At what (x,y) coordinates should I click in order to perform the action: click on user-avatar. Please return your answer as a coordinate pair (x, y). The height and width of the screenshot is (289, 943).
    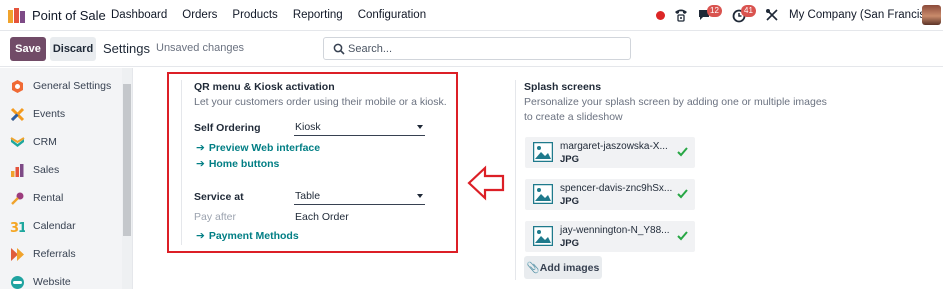
    Looking at the image, I should click on (931, 15).